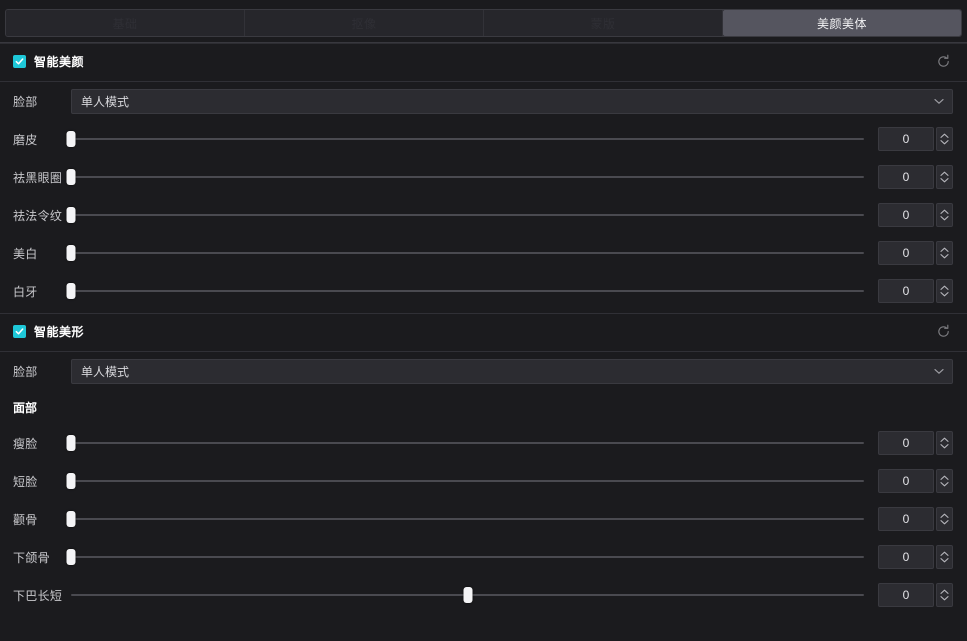  I want to click on tab-strip: 基础 抠像 蒙版 美颜美体, so click(483, 23).